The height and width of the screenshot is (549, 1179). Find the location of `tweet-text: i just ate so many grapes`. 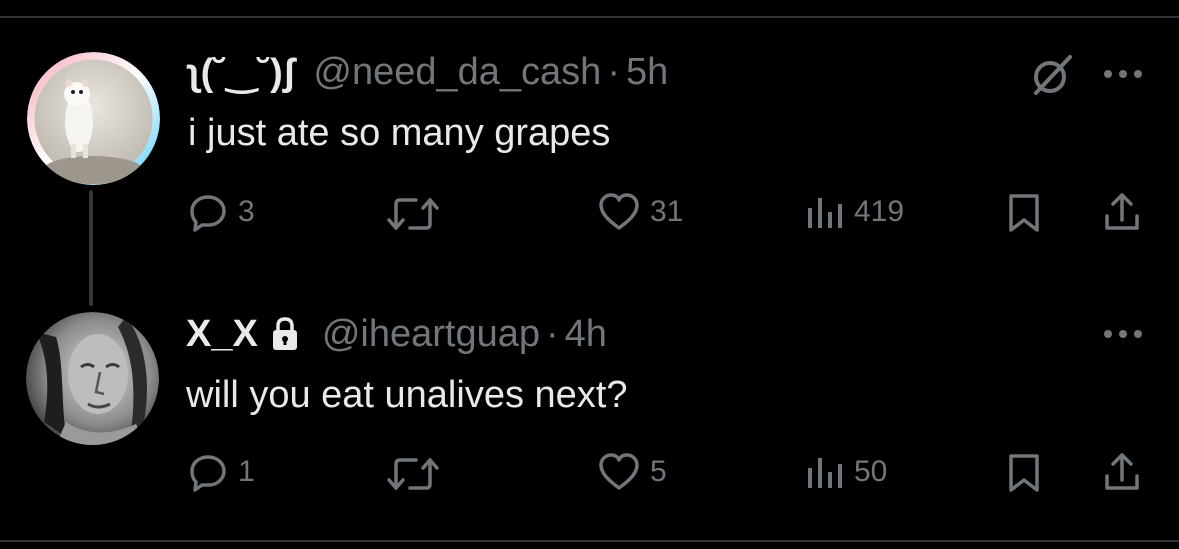

tweet-text: i just ate so many grapes is located at coordinates (399, 133).